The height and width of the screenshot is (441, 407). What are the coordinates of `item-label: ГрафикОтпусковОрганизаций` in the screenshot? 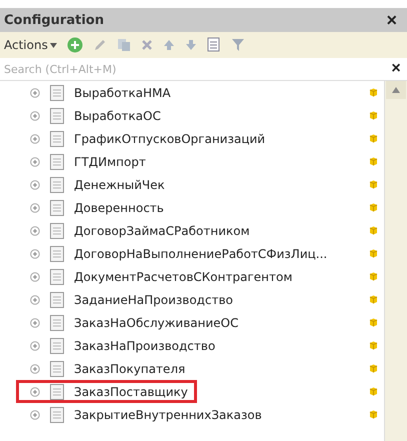 It's located at (170, 139).